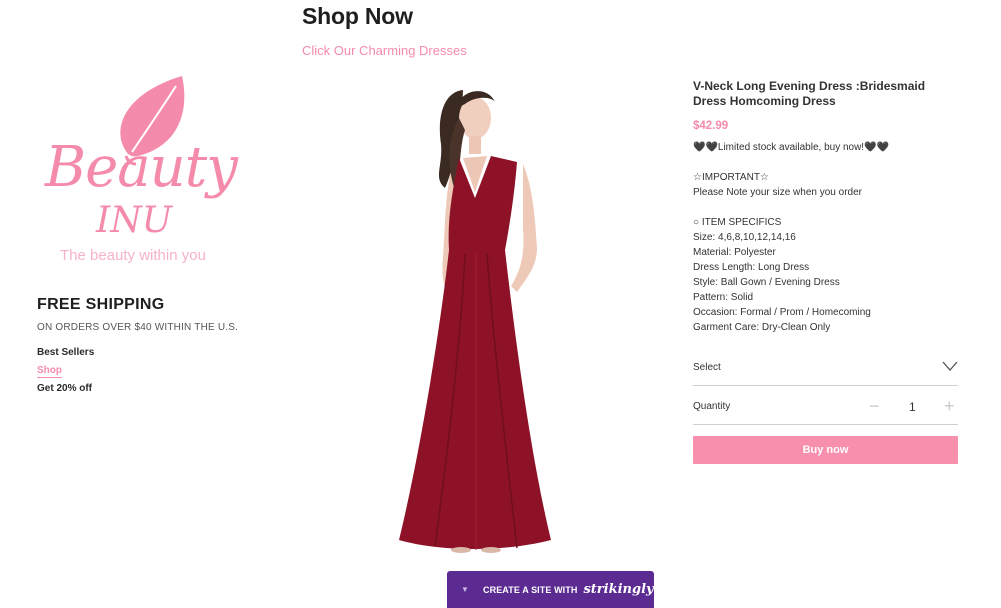 The image size is (1001, 608). What do you see at coordinates (791, 147) in the screenshot?
I see `stock-note: 🖤🖤Limited stock available, buy now!🖤🖤` at bounding box center [791, 147].